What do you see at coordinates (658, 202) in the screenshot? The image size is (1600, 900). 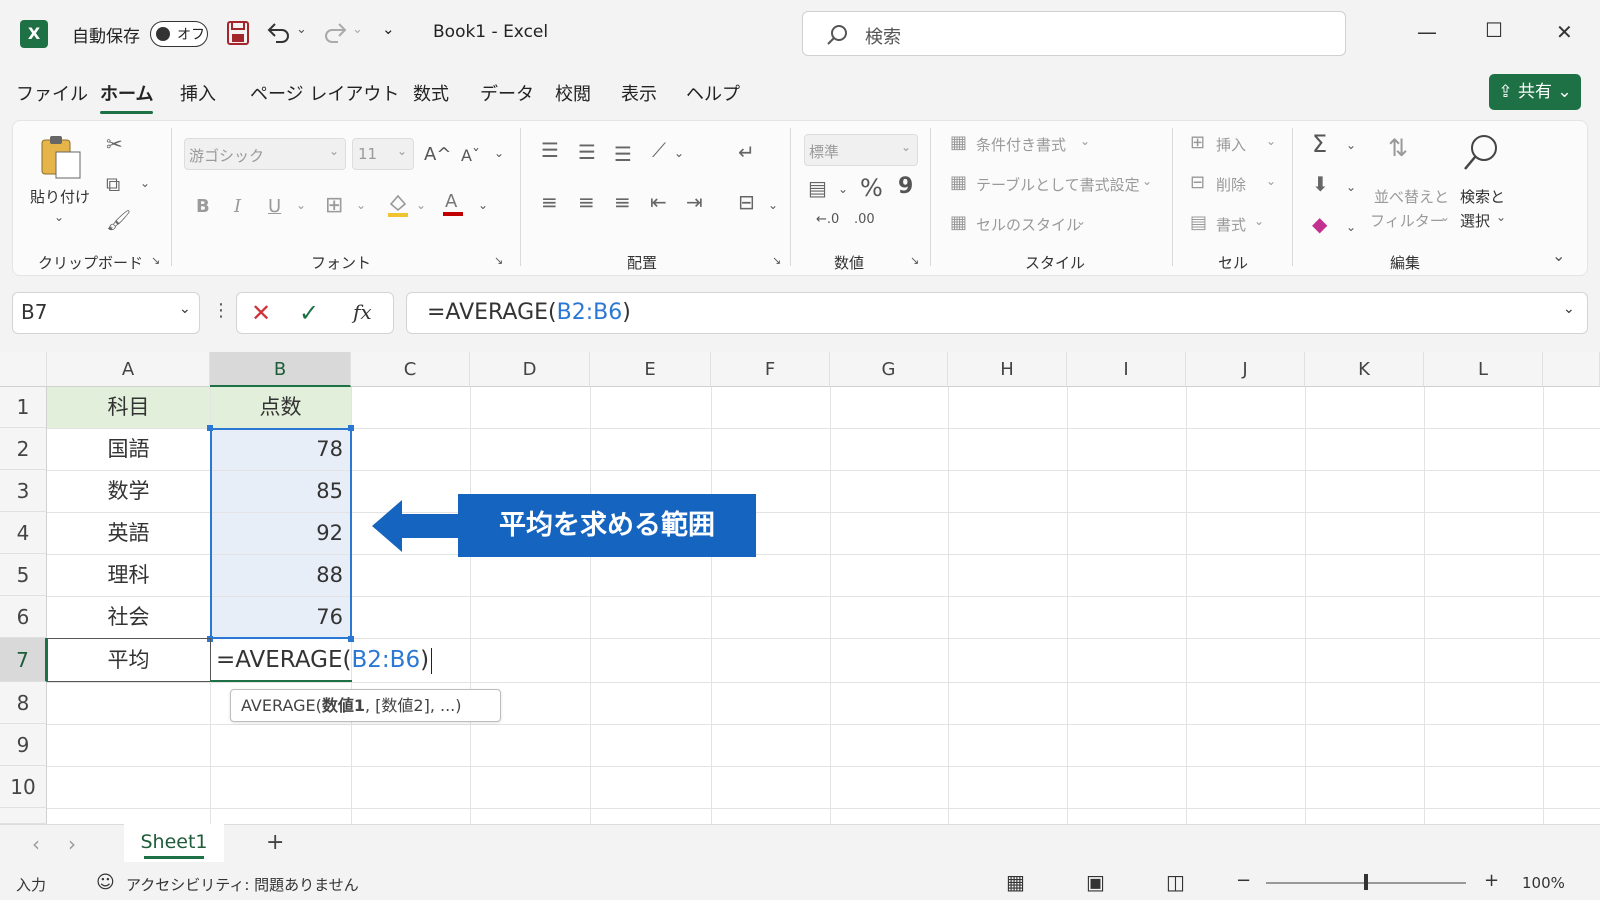 I see `decrease-indent-icon: ⇤` at bounding box center [658, 202].